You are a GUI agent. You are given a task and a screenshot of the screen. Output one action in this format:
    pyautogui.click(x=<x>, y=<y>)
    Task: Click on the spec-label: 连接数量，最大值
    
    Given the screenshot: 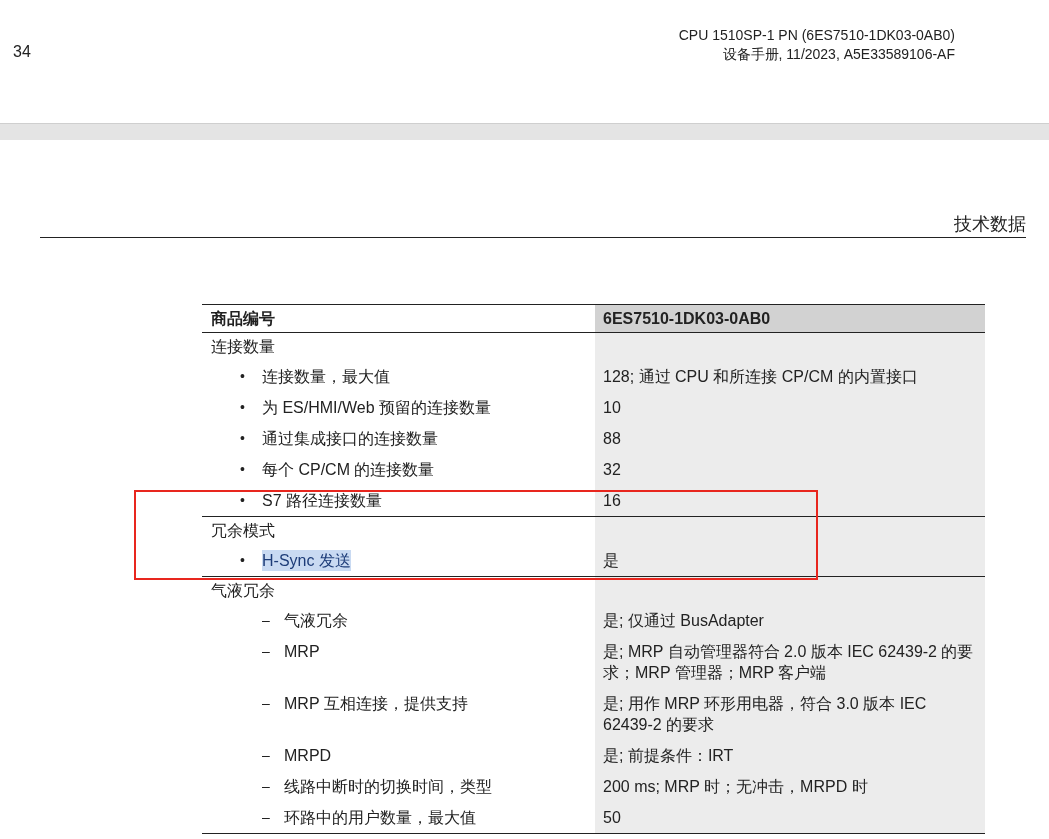 What is the action you would take?
    pyautogui.click(x=326, y=377)
    